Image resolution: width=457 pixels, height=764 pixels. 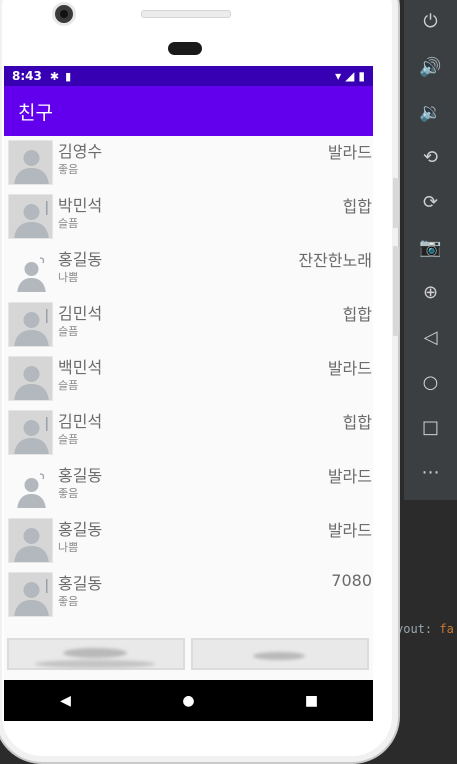 What do you see at coordinates (396, 291) in the screenshot?
I see `power-button` at bounding box center [396, 291].